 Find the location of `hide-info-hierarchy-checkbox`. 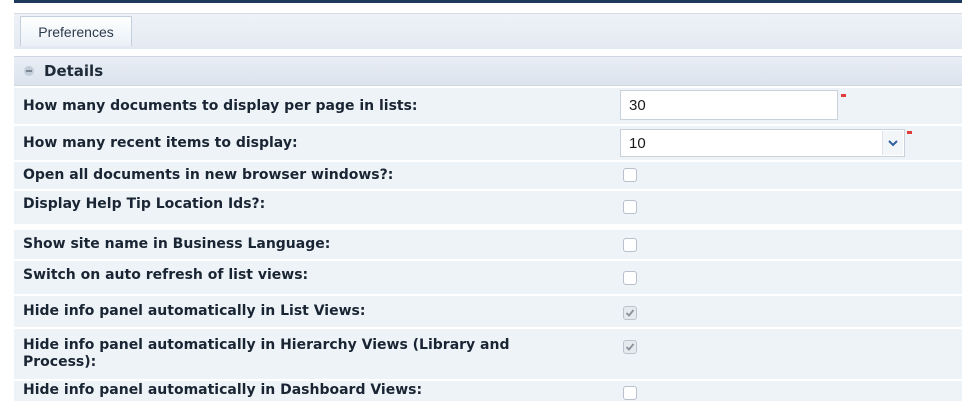

hide-info-hierarchy-checkbox is located at coordinates (630, 347).